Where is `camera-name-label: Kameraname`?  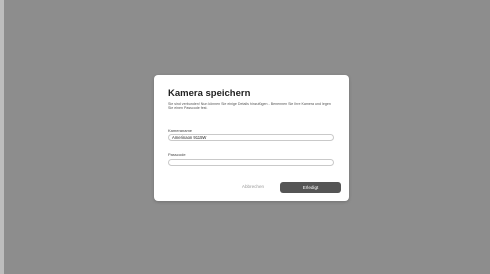
camera-name-label: Kameraname is located at coordinates (180, 130).